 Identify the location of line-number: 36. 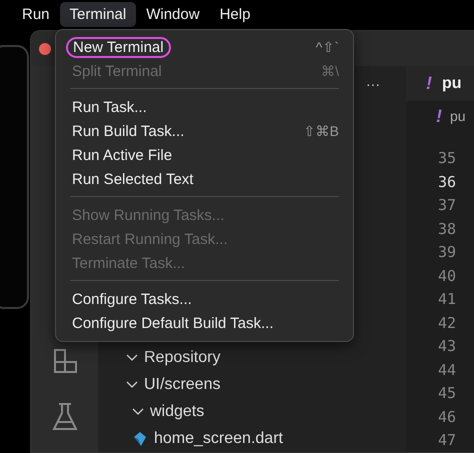
(447, 182).